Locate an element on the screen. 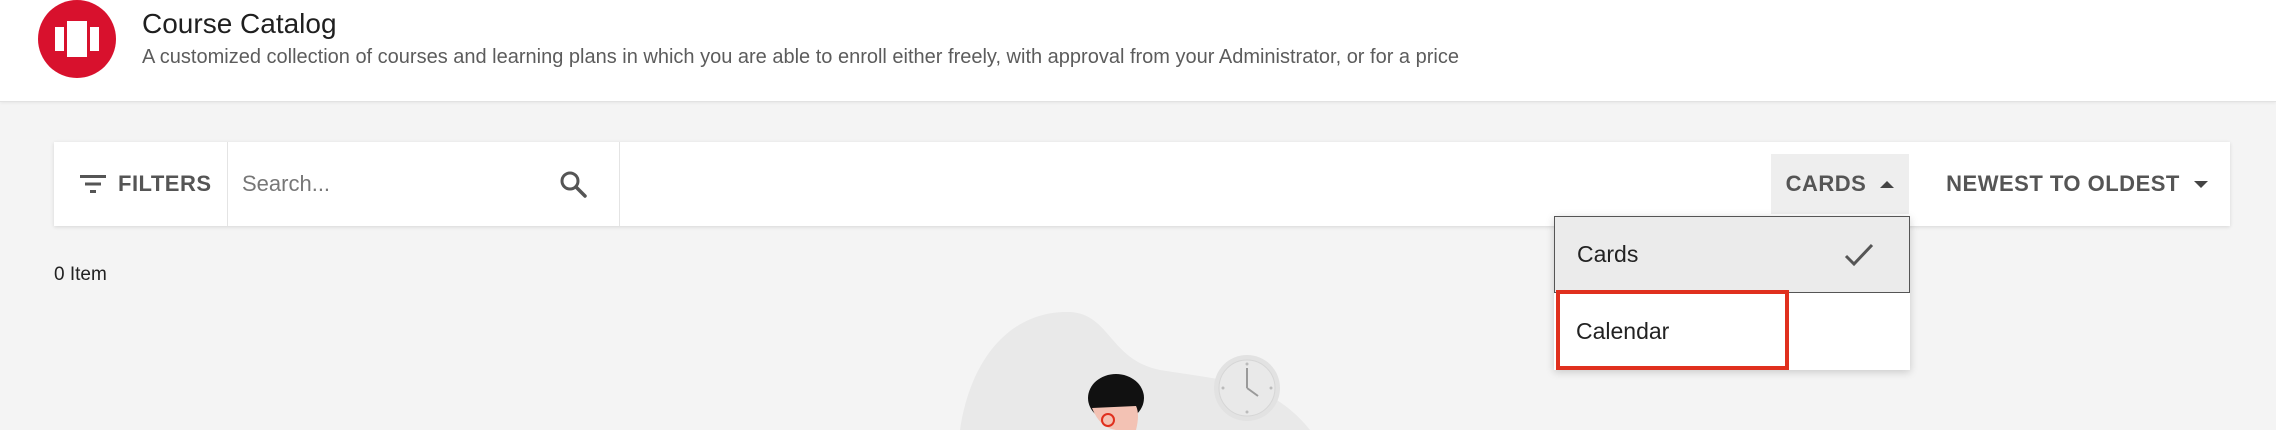 This screenshot has height=430, width=2276. caret-down-icon is located at coordinates (2200, 184).